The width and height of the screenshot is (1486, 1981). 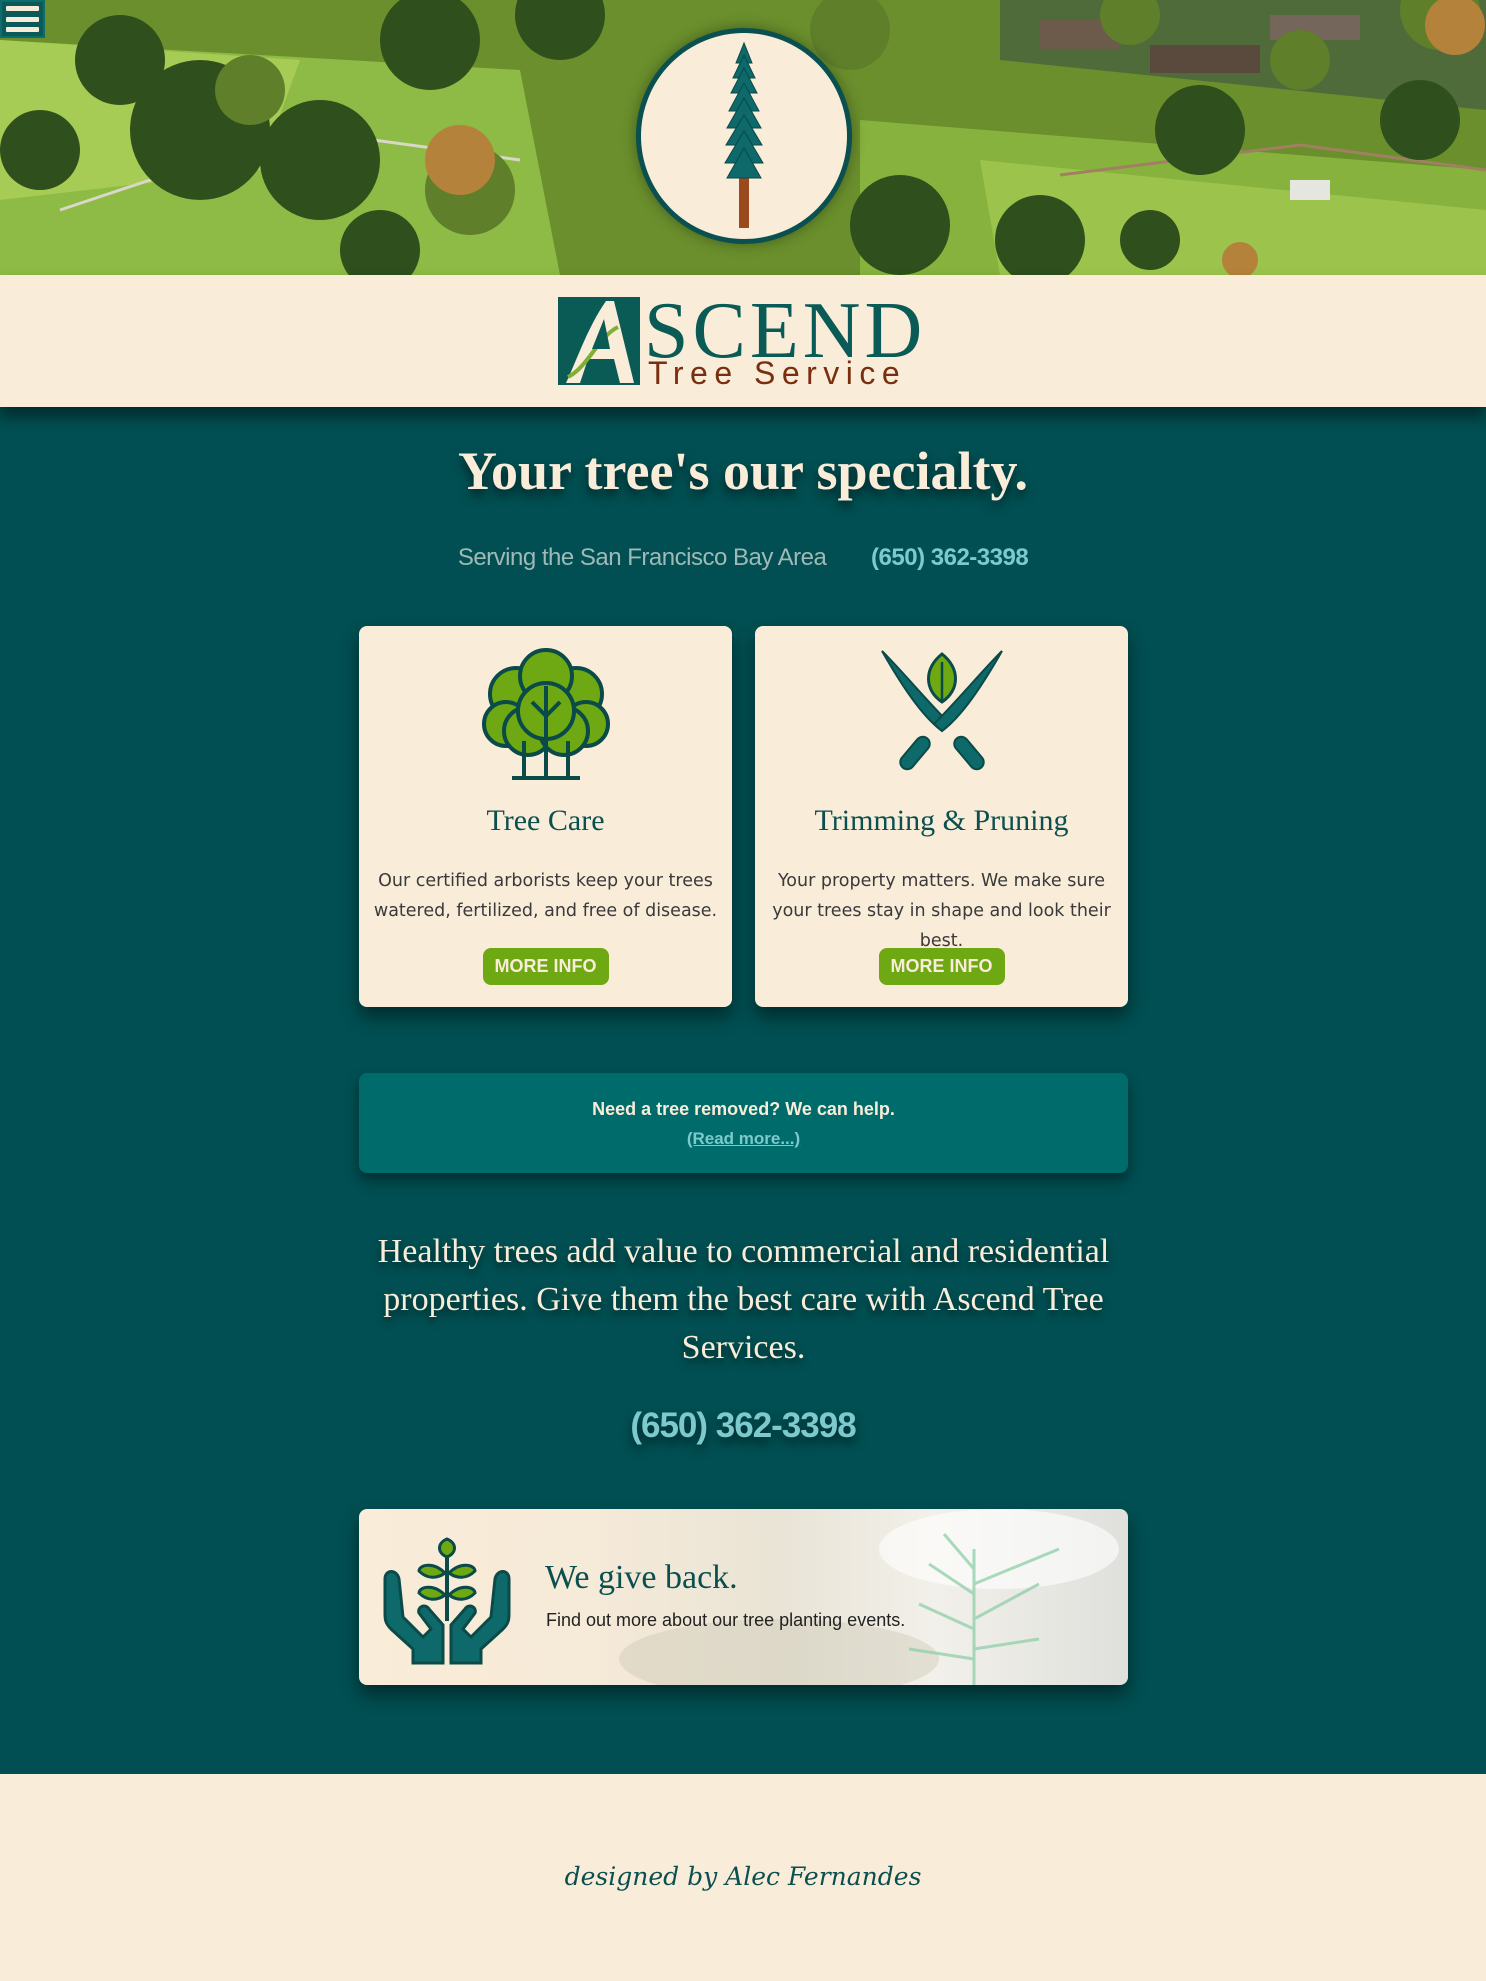 I want to click on cta-phone-link: (650) 362-3398, so click(x=743, y=1426).